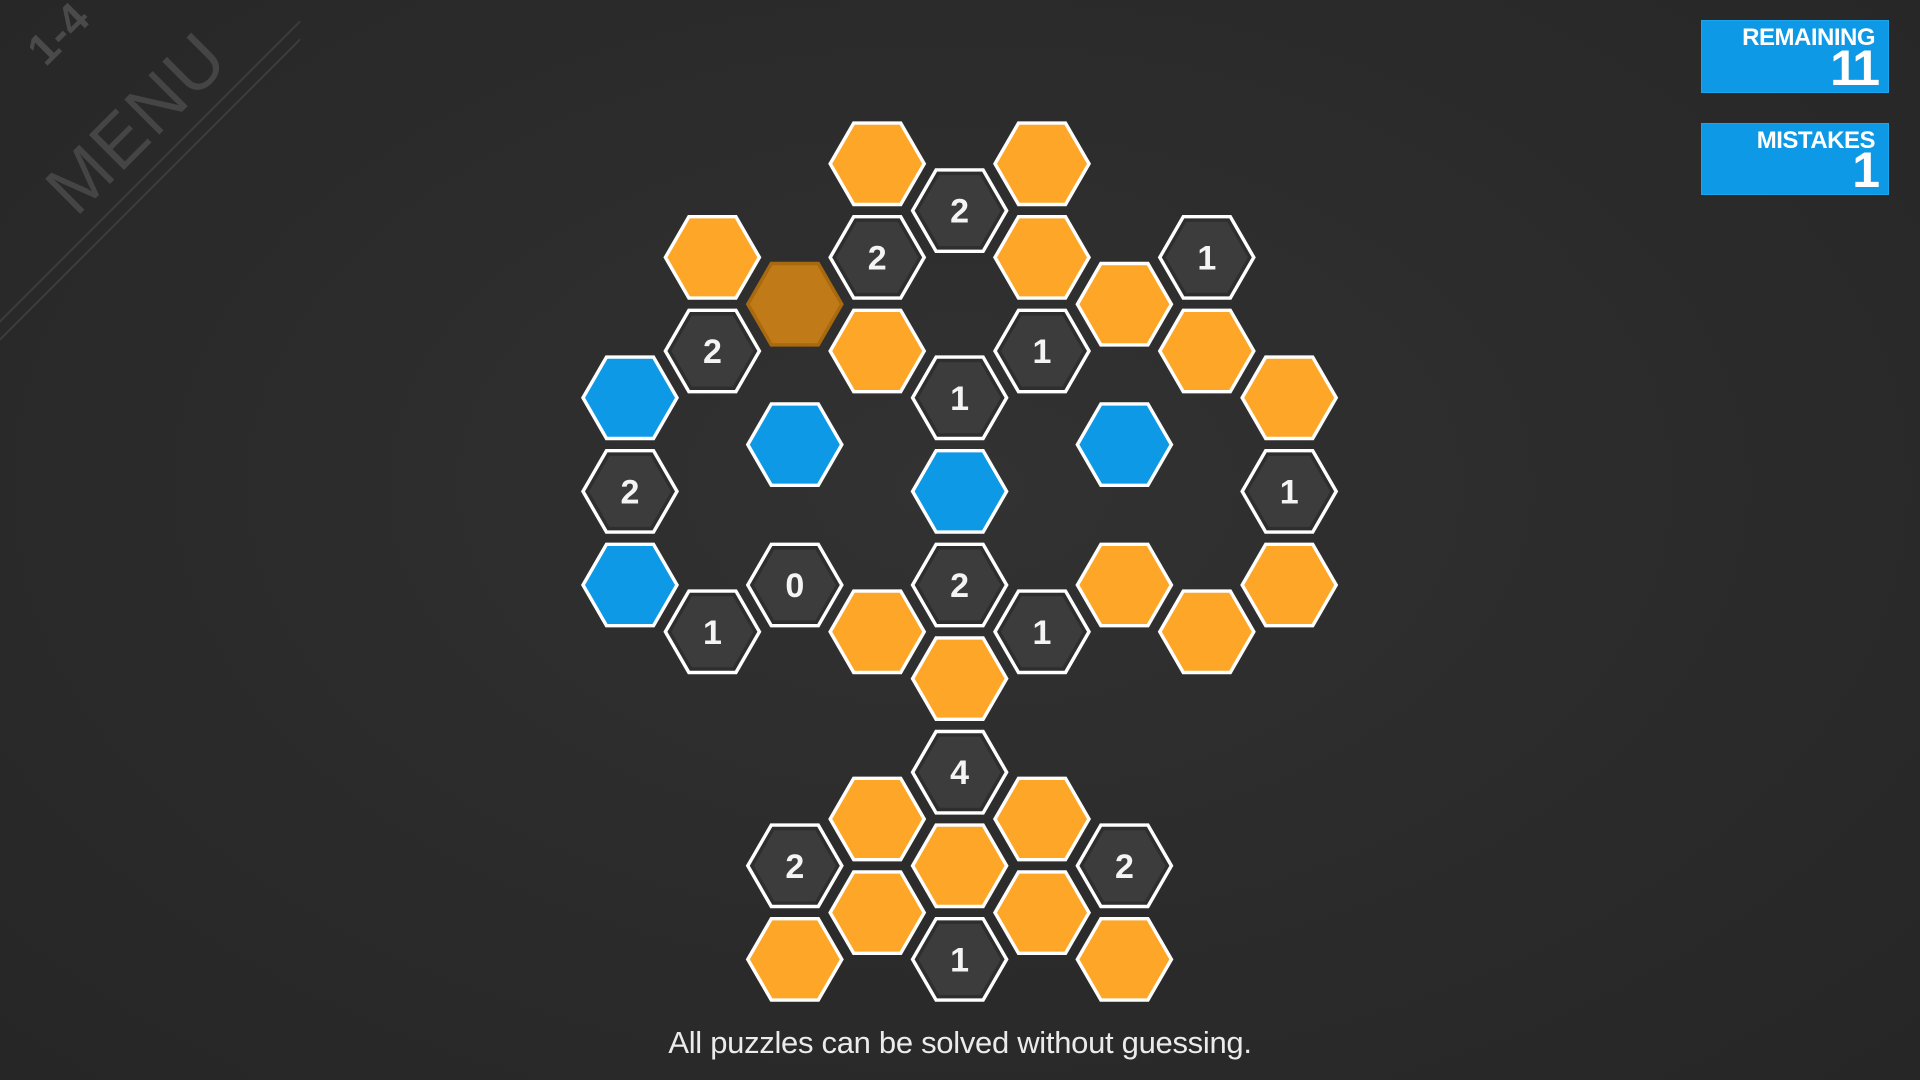 The width and height of the screenshot is (1920, 1080). Describe the element at coordinates (160, 190) in the screenshot. I see `menu-corner: 1-4 MENU` at that location.